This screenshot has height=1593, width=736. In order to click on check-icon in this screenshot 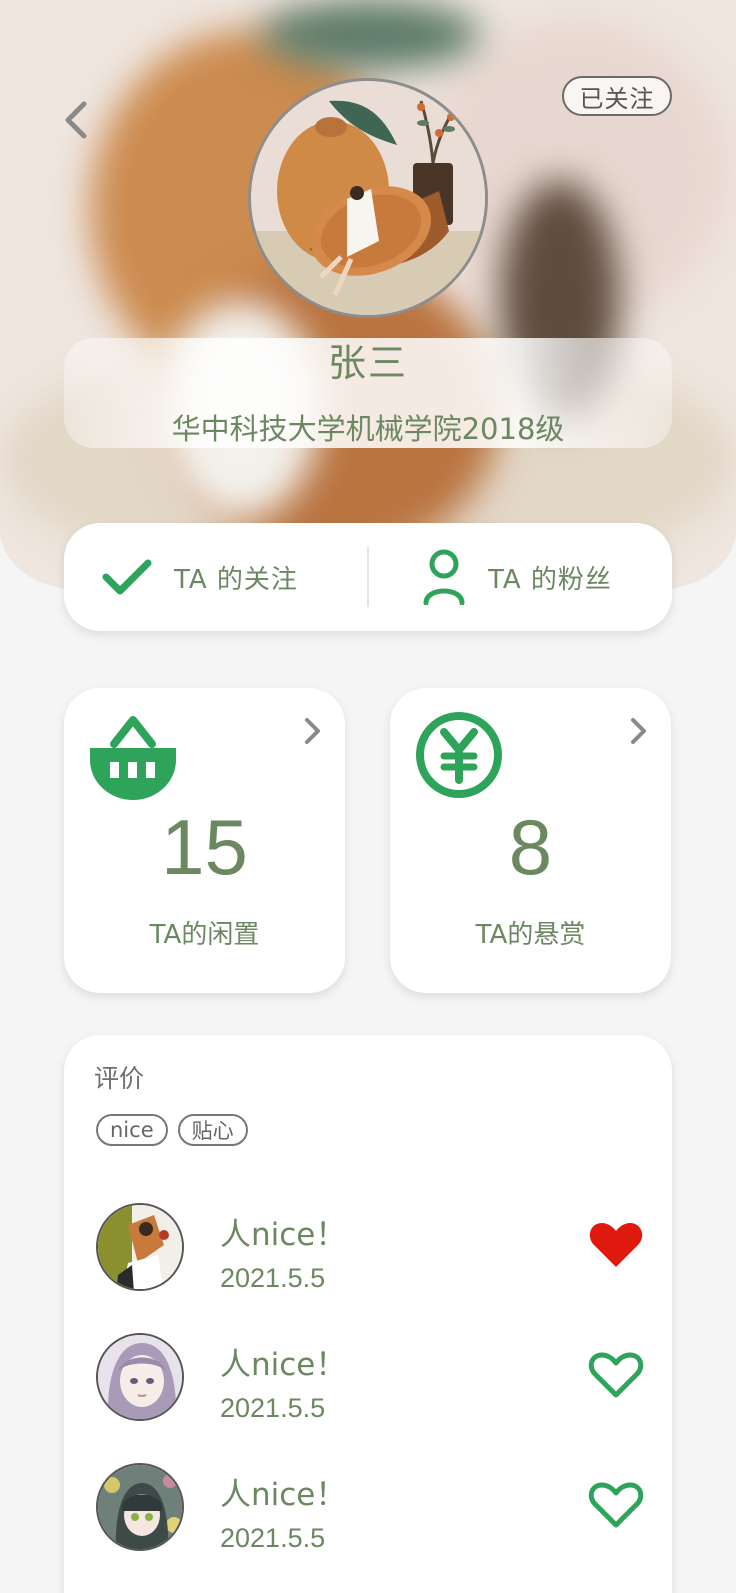, I will do `click(127, 577)`.